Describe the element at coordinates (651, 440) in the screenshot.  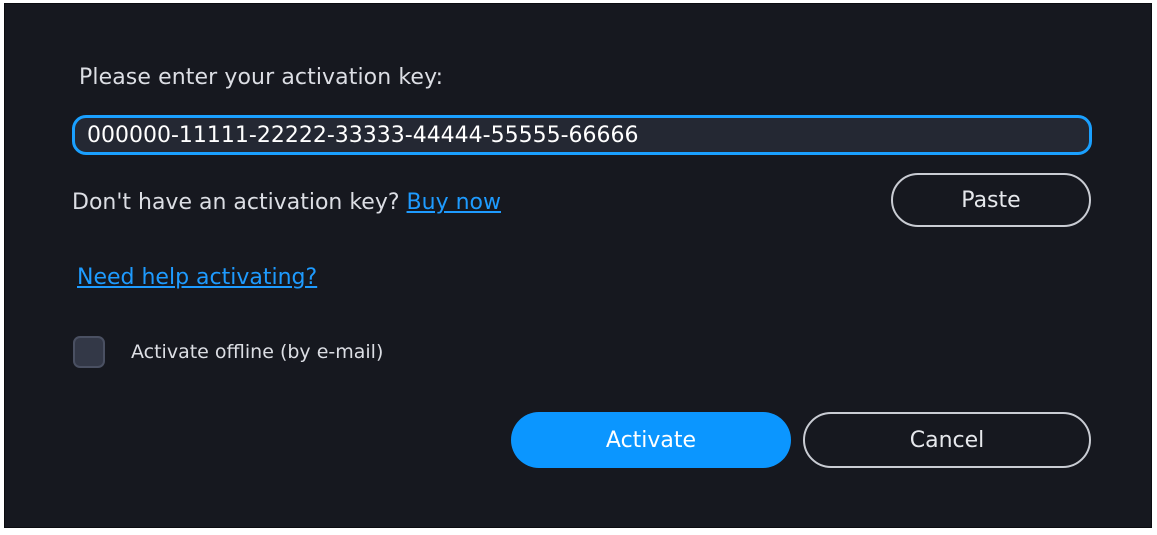
I see `activate-button: Activate` at that location.